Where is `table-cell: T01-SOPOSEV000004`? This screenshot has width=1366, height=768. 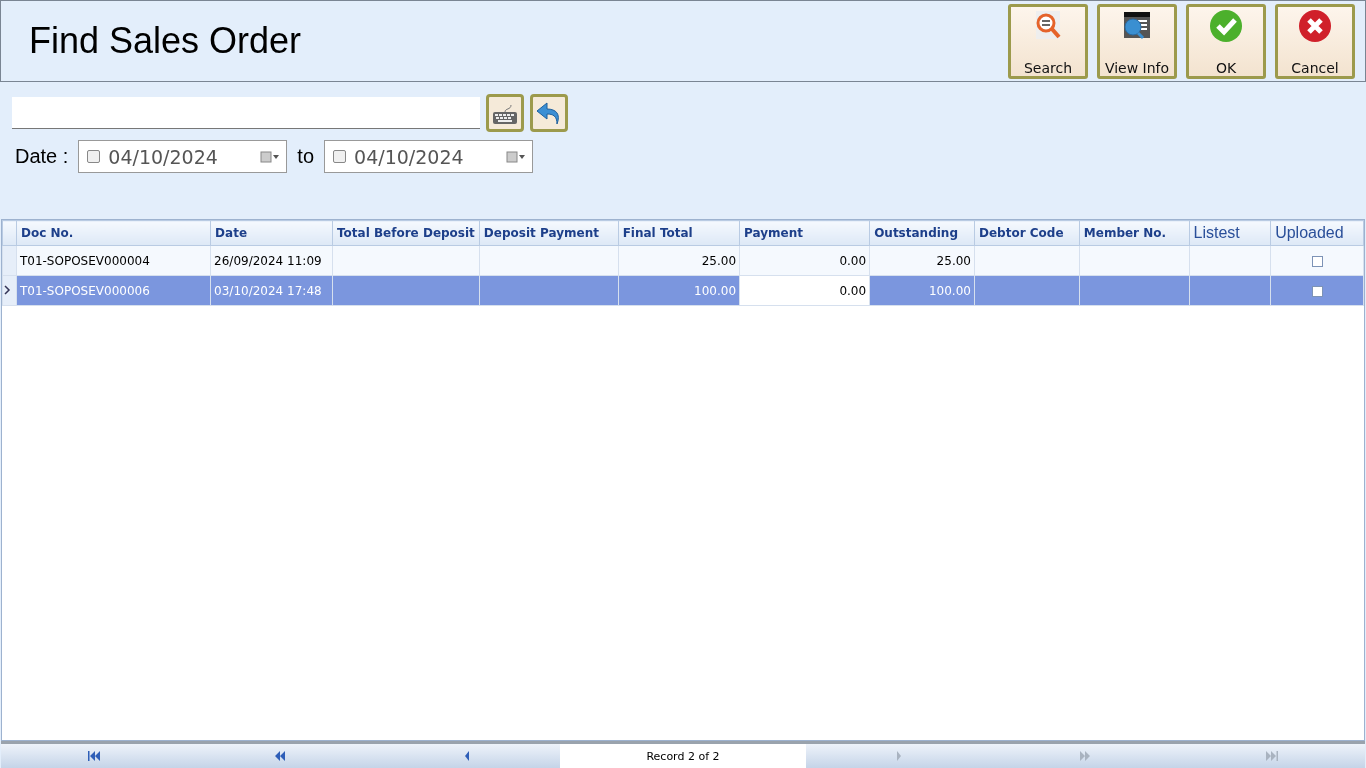 table-cell: T01-SOPOSEV000004 is located at coordinates (113, 260).